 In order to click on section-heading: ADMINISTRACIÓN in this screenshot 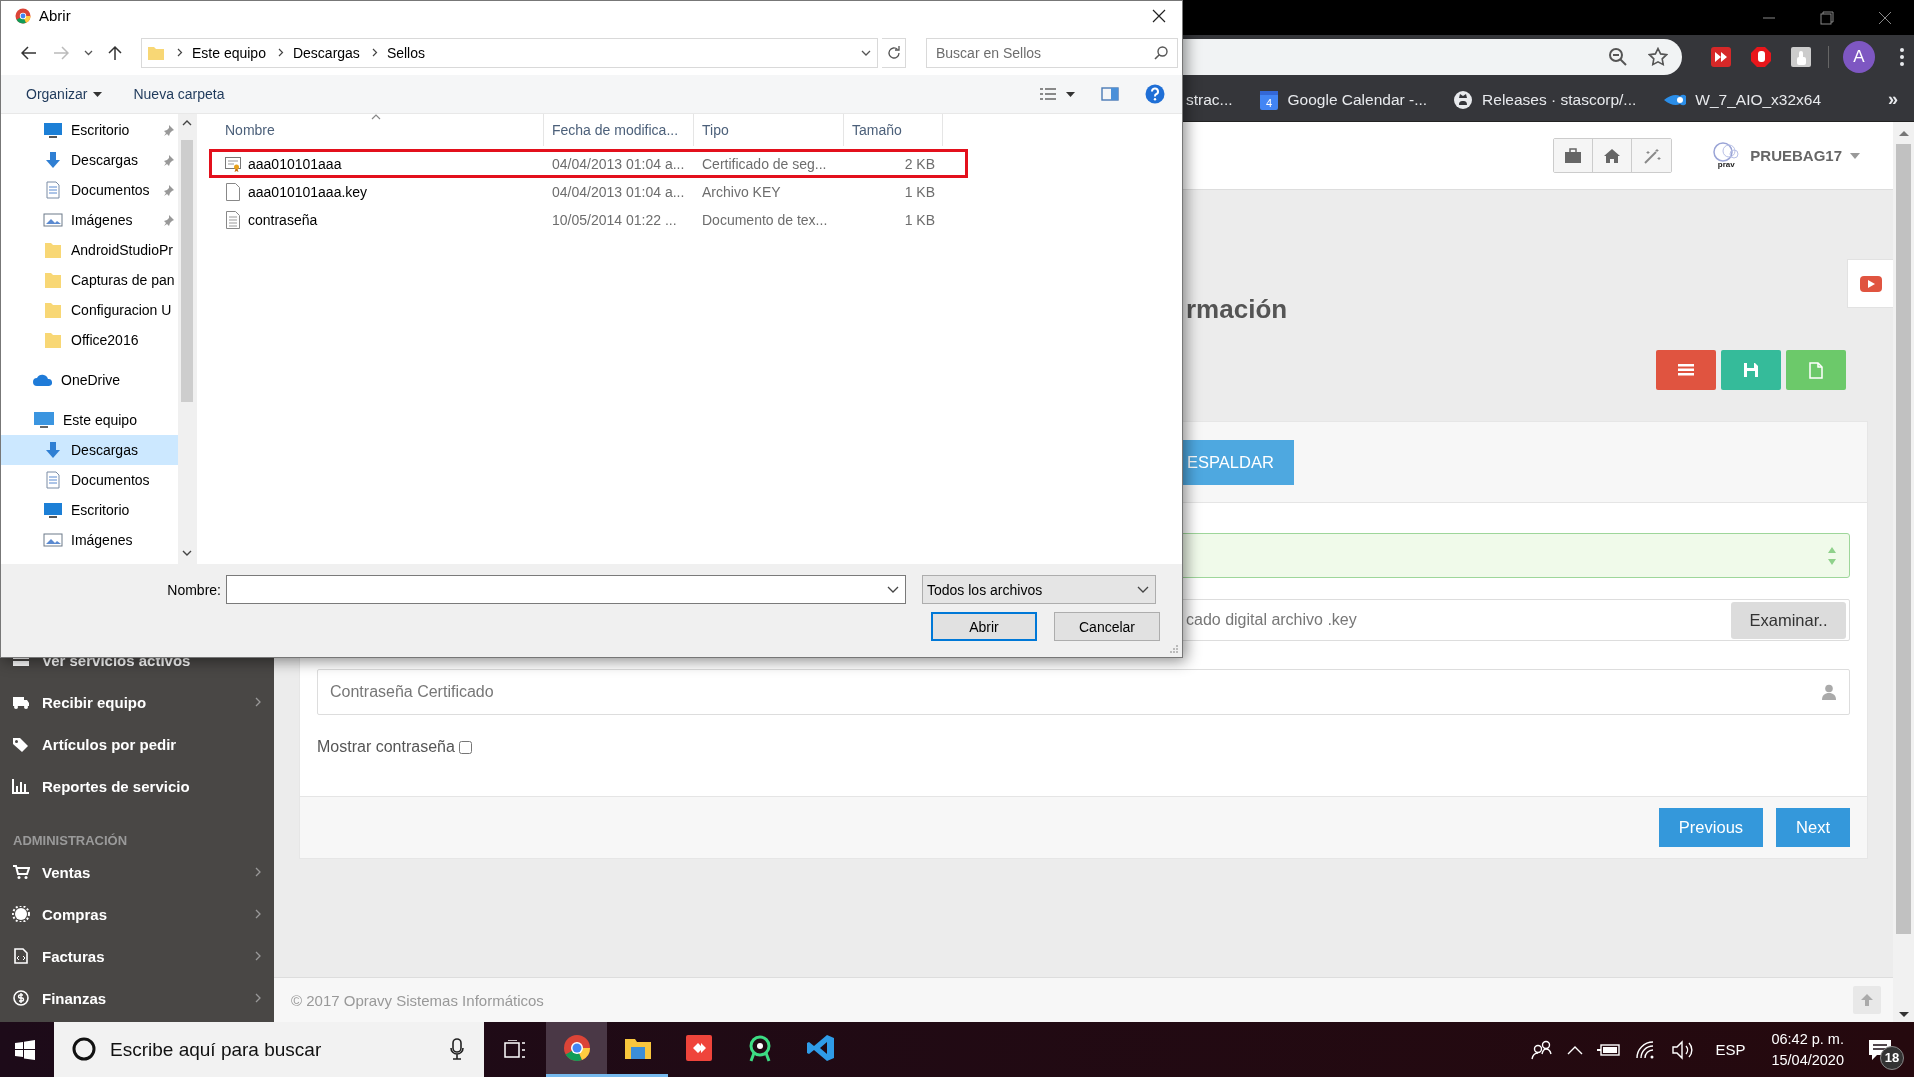, I will do `click(70, 841)`.